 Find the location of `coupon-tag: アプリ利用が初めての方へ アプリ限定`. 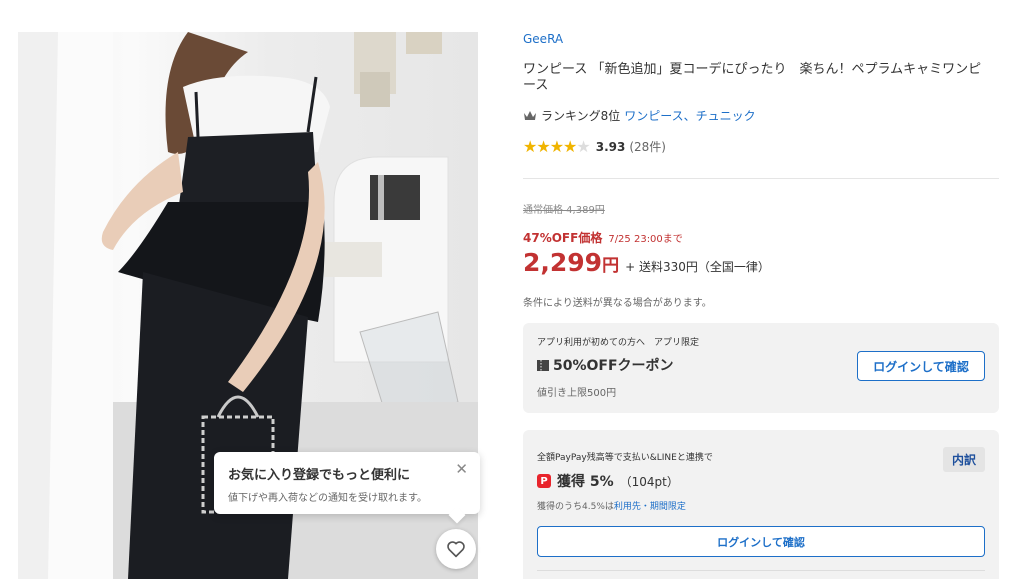

coupon-tag: アプリ利用が初めての方へ アプリ限定 is located at coordinates (618, 343).